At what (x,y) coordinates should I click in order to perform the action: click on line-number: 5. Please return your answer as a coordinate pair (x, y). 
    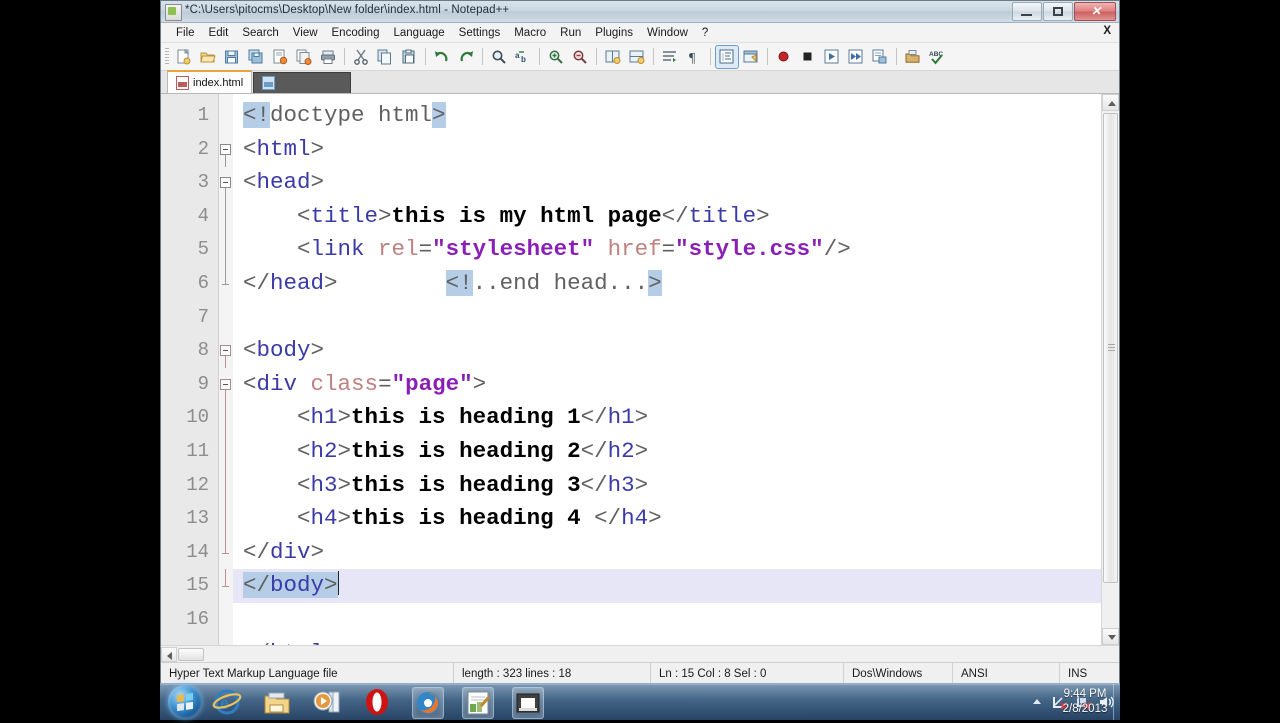
    Looking at the image, I should click on (189, 250).